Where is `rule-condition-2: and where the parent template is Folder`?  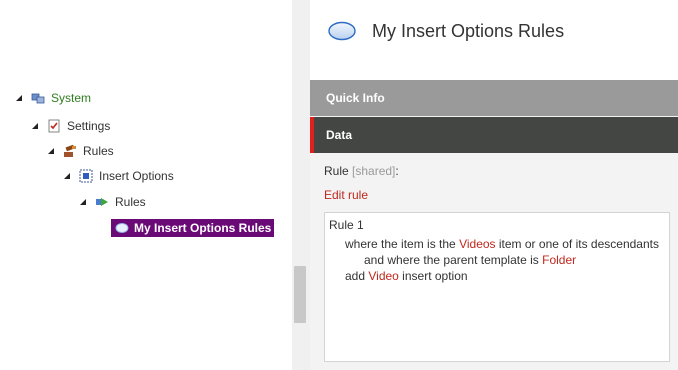
rule-condition-2: and where the parent template is Folder is located at coordinates (470, 260).